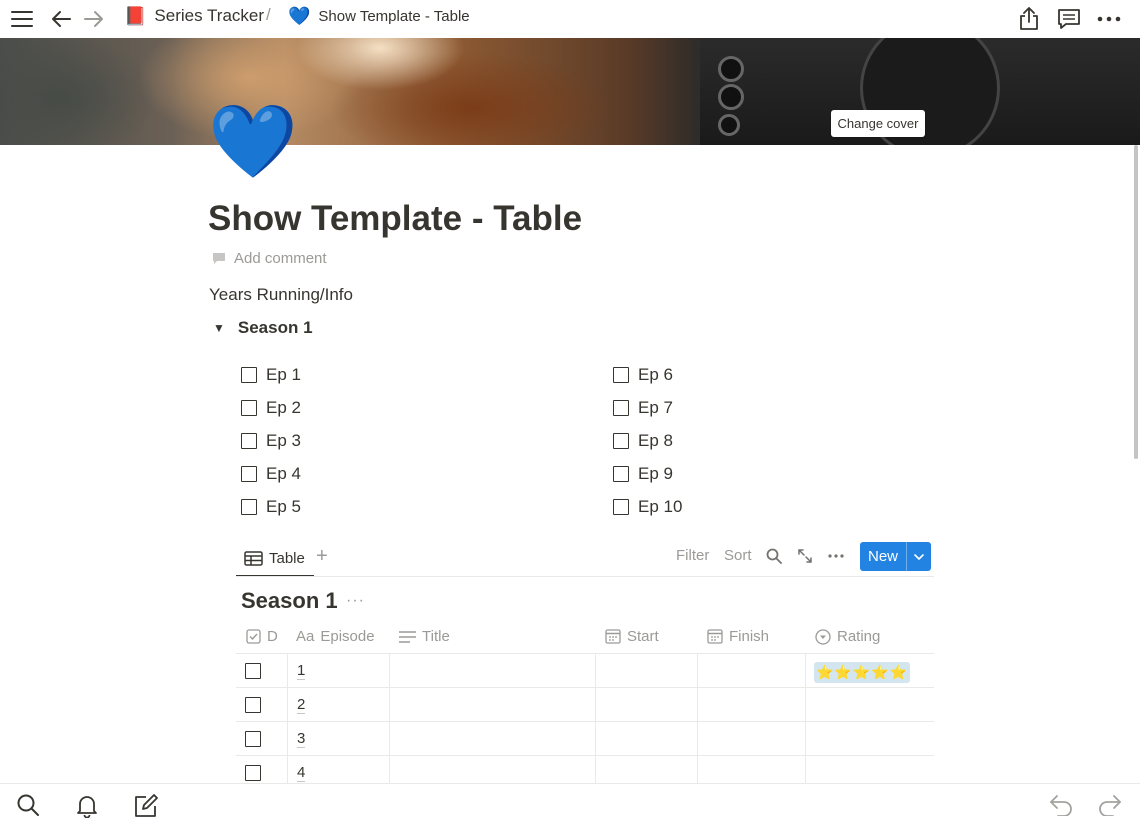 This screenshot has height=828, width=1140. I want to click on todo-item: Ep 10, so click(647, 507).